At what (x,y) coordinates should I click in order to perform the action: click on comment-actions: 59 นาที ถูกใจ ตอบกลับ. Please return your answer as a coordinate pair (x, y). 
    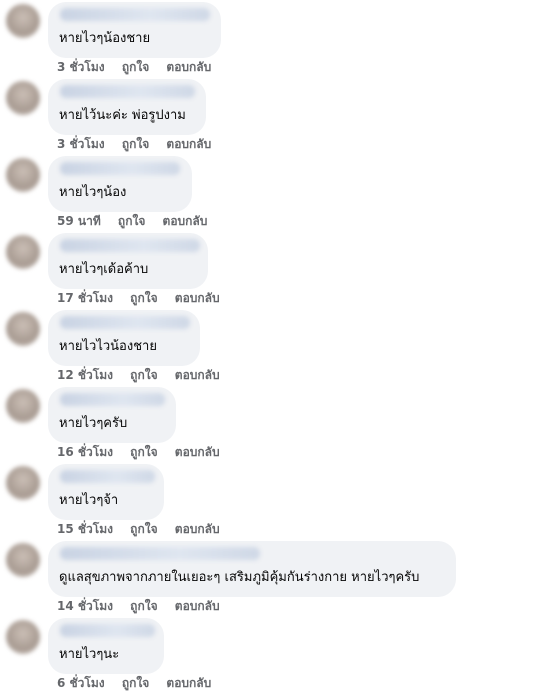
    Looking at the image, I should click on (138, 221).